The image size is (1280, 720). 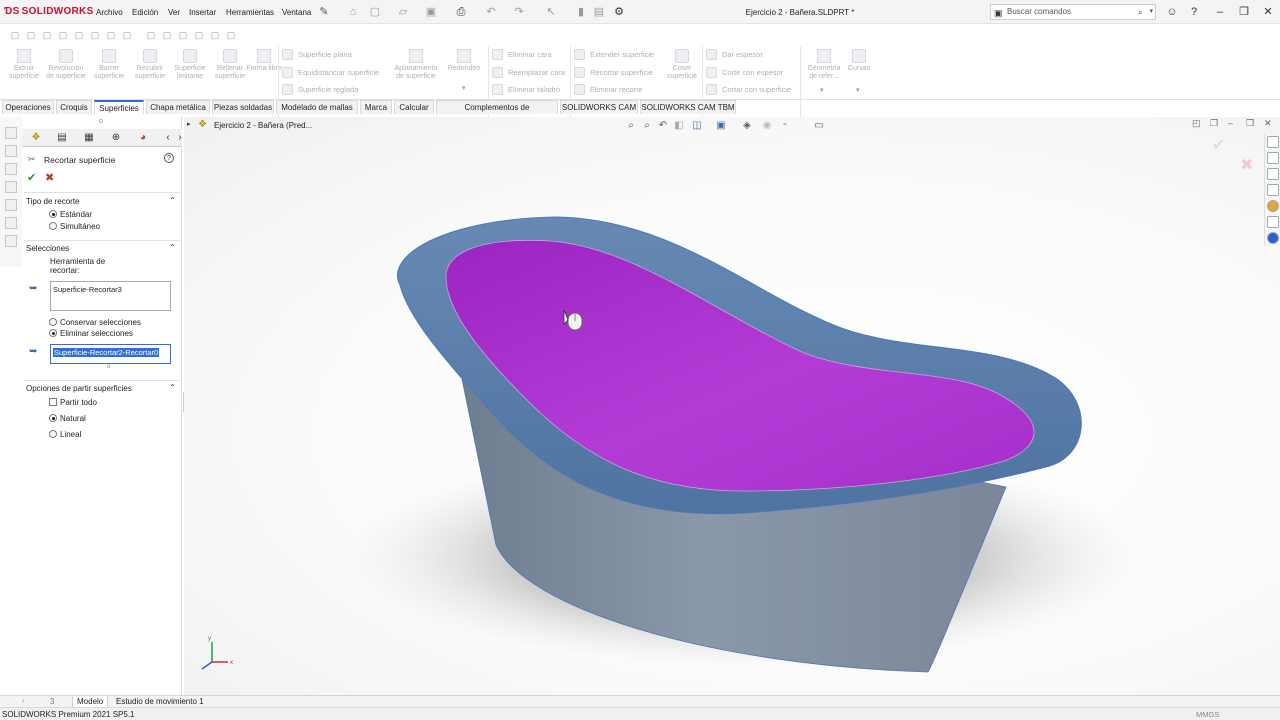 What do you see at coordinates (526, 89) in the screenshot?
I see `delete-hole-button: Eliminar taladro` at bounding box center [526, 89].